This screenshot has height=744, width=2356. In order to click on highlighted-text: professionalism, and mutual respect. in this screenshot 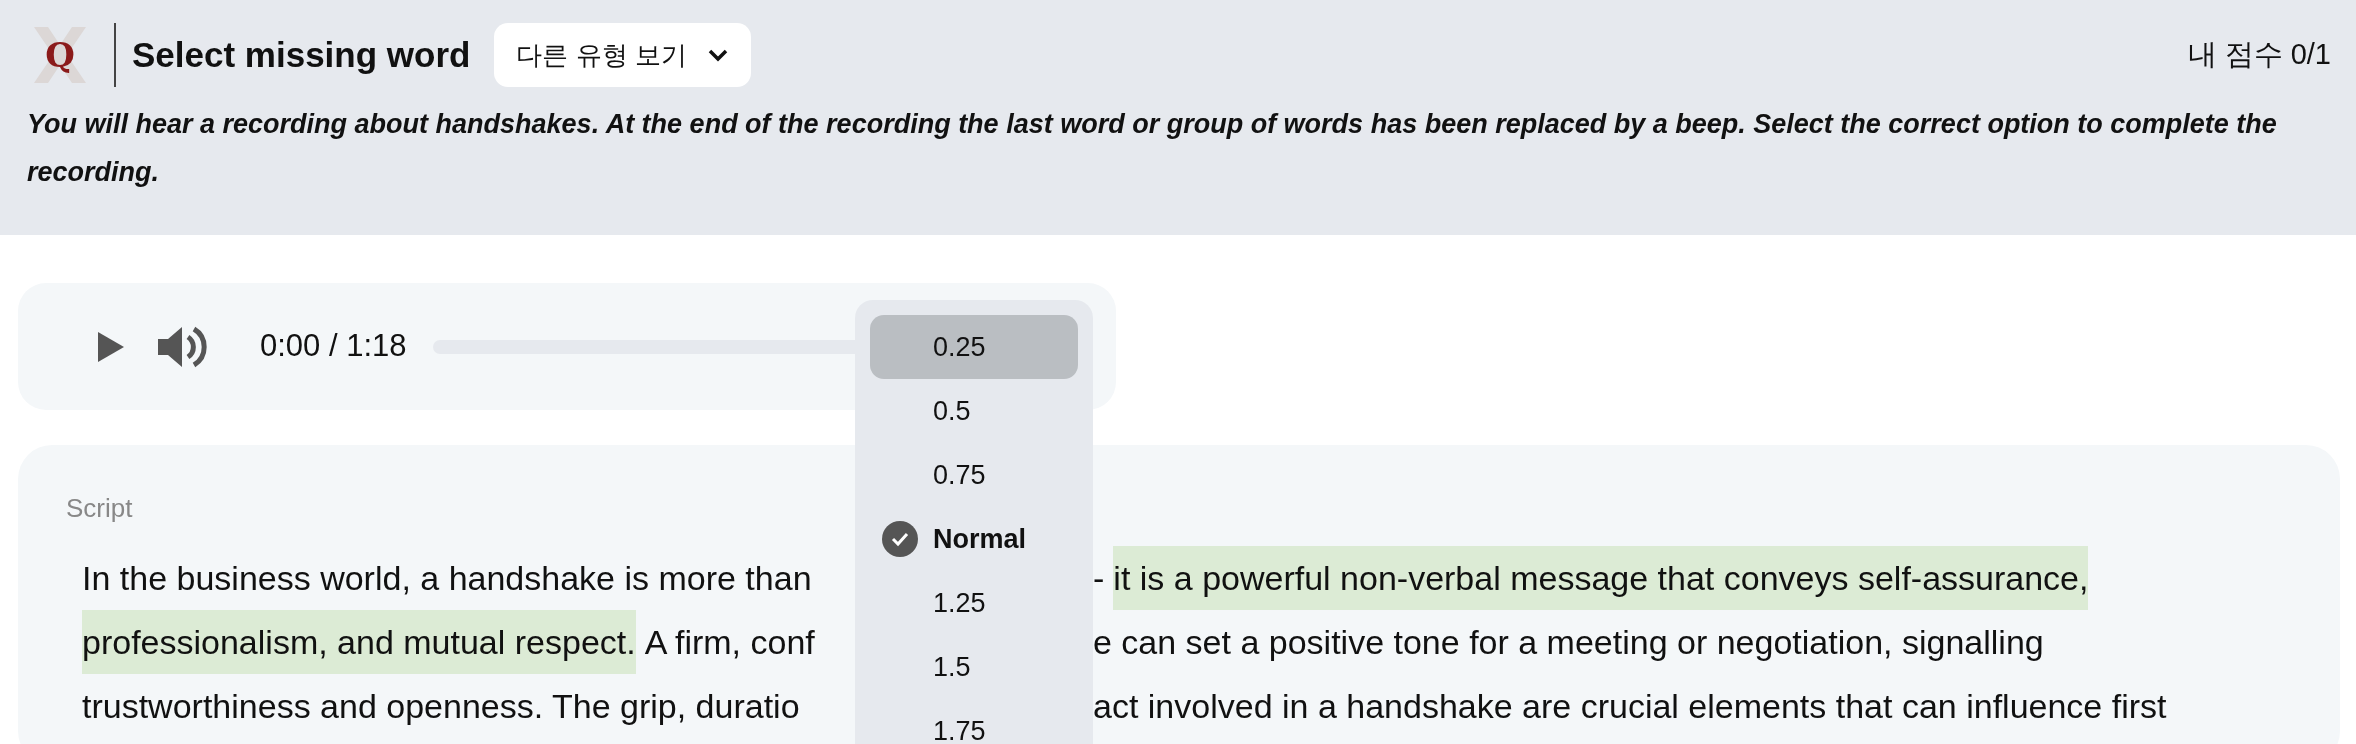, I will do `click(359, 642)`.